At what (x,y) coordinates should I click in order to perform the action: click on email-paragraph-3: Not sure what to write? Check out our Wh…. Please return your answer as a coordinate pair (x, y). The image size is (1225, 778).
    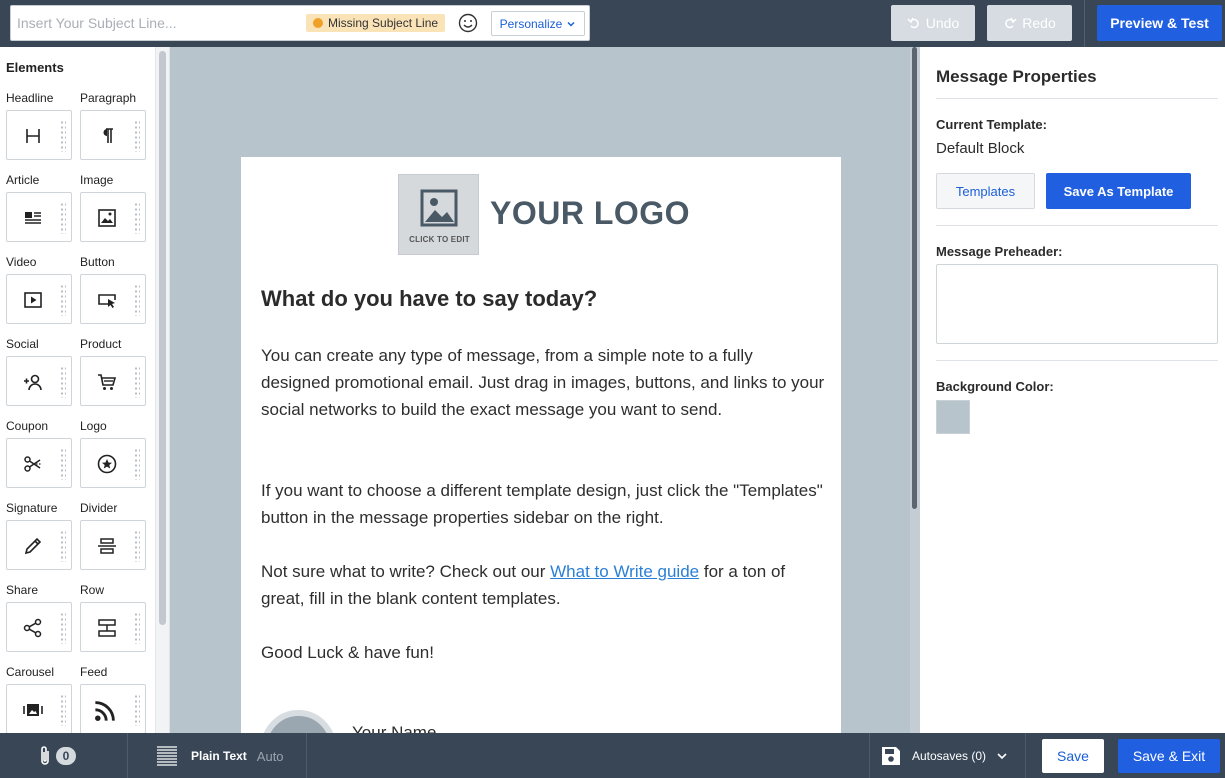
    Looking at the image, I should click on (543, 585).